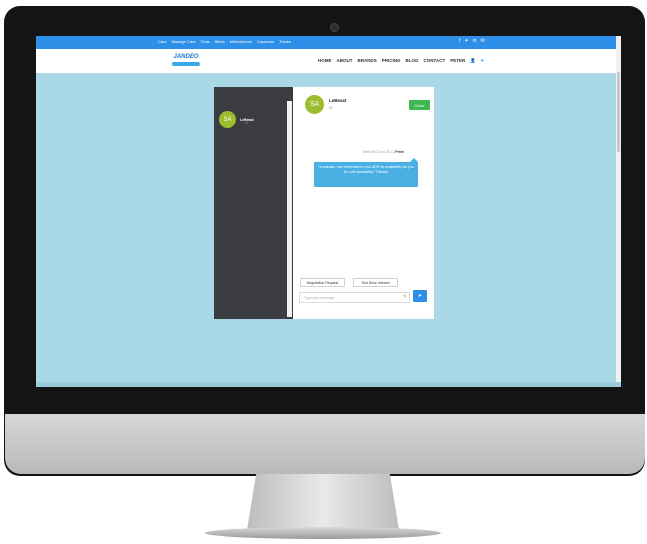 This screenshot has width=647, height=544. Describe the element at coordinates (391, 61) in the screenshot. I see `nav-item-pricing: PRICING` at that location.